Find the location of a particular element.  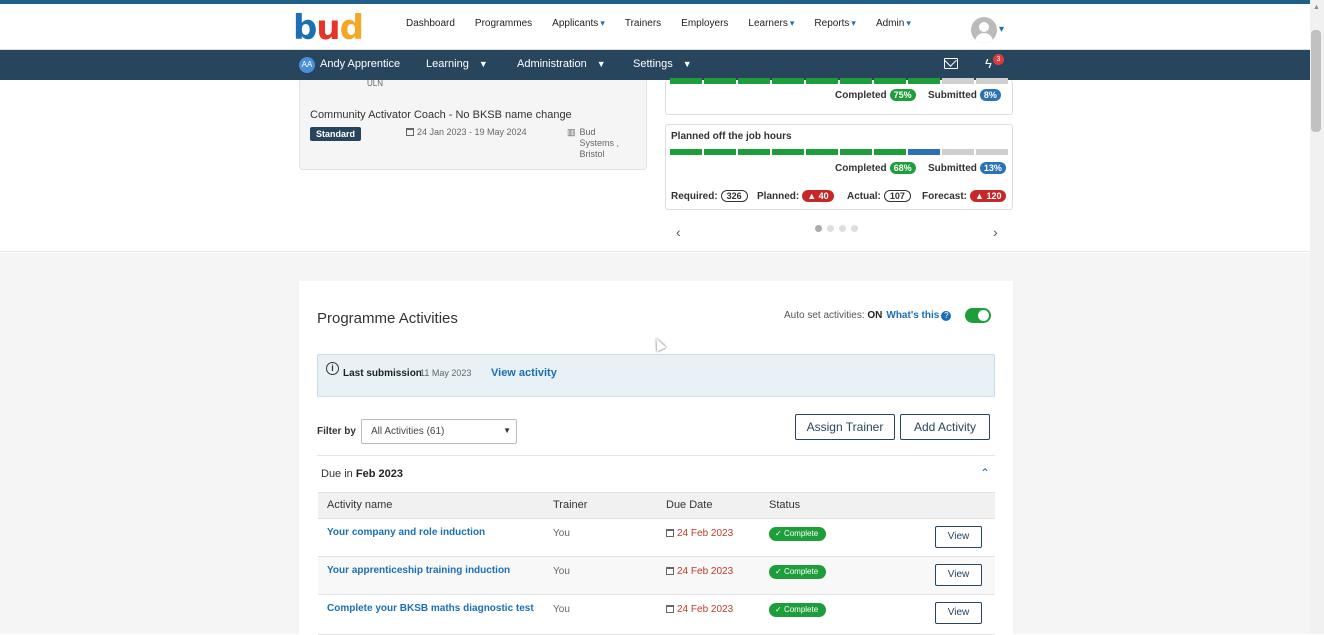

carousel-prev-icon: ‹ is located at coordinates (678, 232).